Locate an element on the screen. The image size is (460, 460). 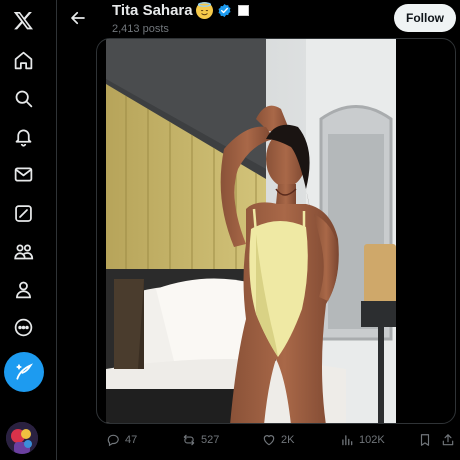
home-icon is located at coordinates (23, 60).